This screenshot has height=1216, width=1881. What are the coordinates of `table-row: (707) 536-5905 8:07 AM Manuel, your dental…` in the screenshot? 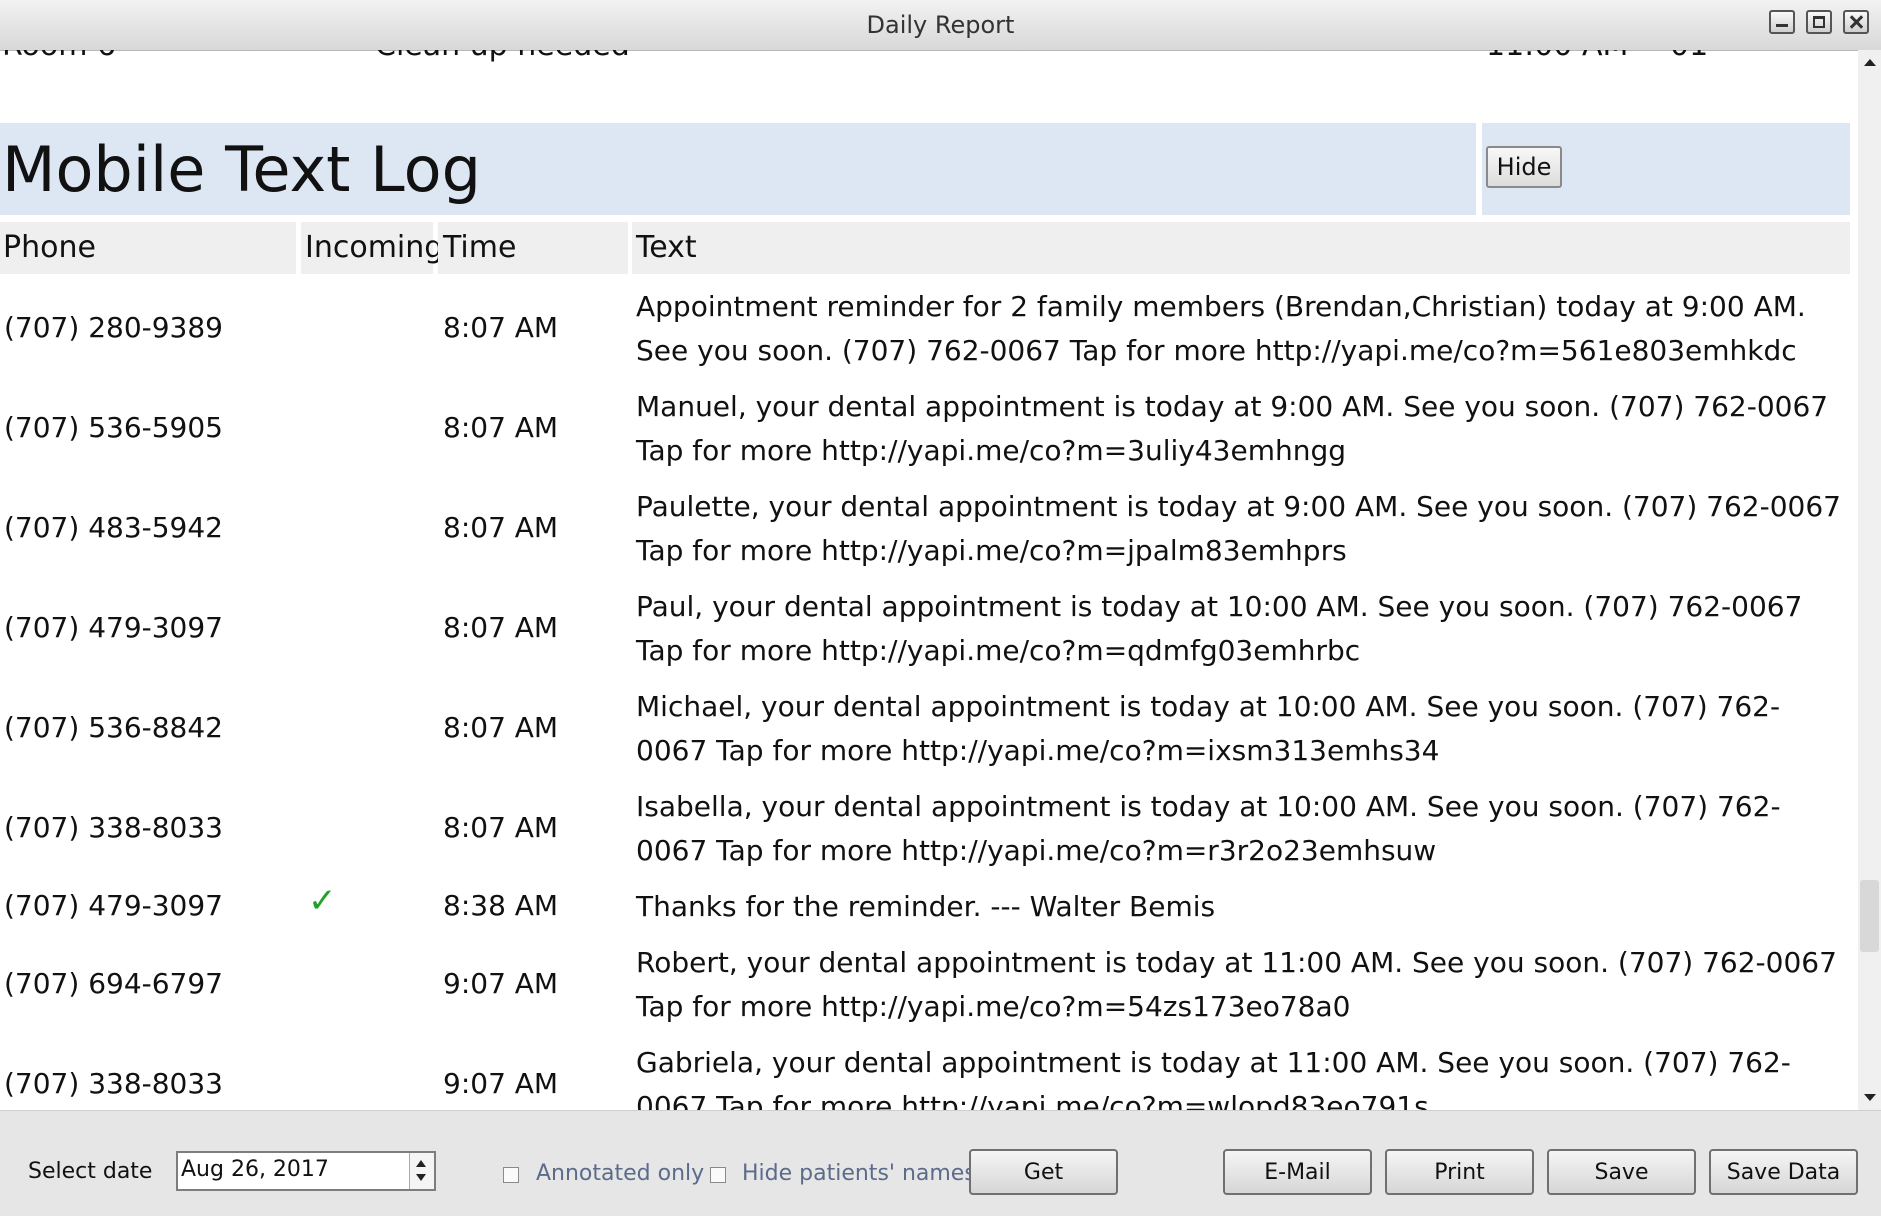 It's located at (929, 429).